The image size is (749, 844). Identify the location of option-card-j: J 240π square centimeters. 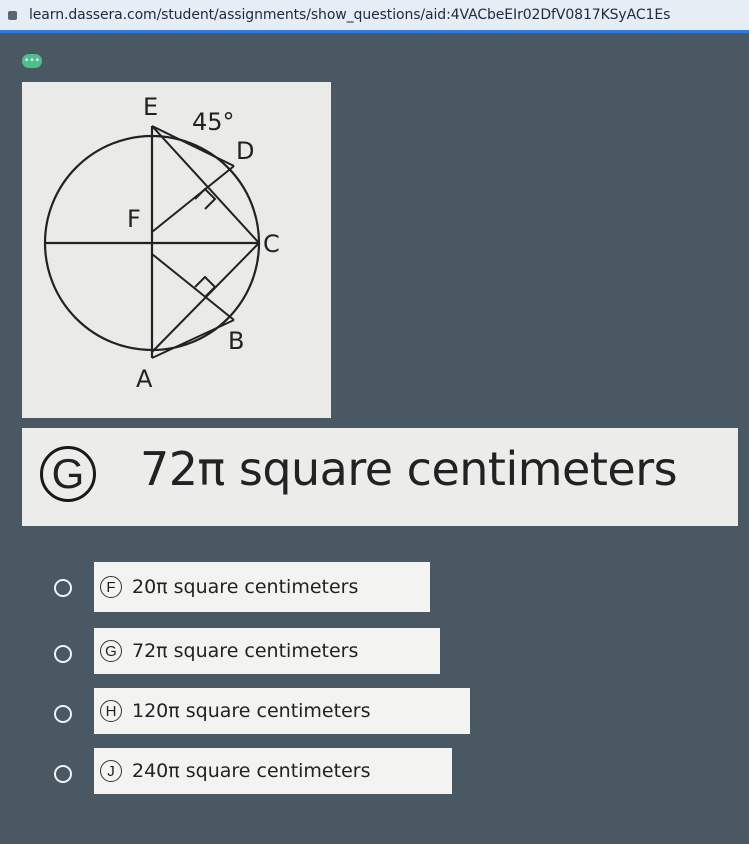
(273, 771).